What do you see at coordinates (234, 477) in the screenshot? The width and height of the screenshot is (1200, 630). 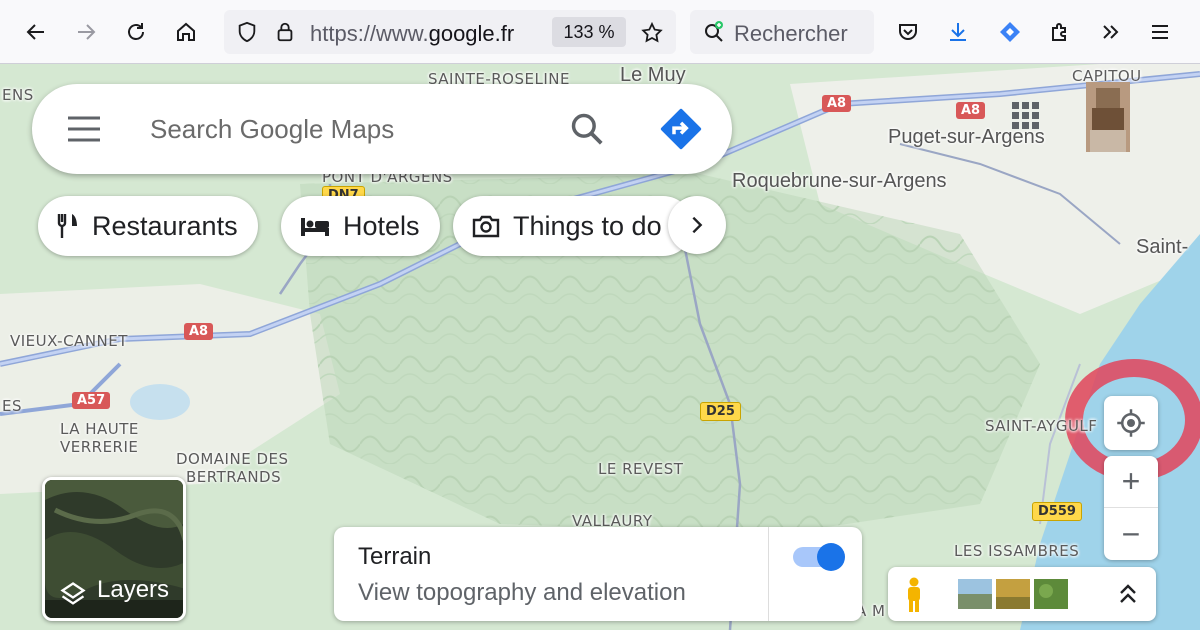 I see `map-label: BERTRANDS` at bounding box center [234, 477].